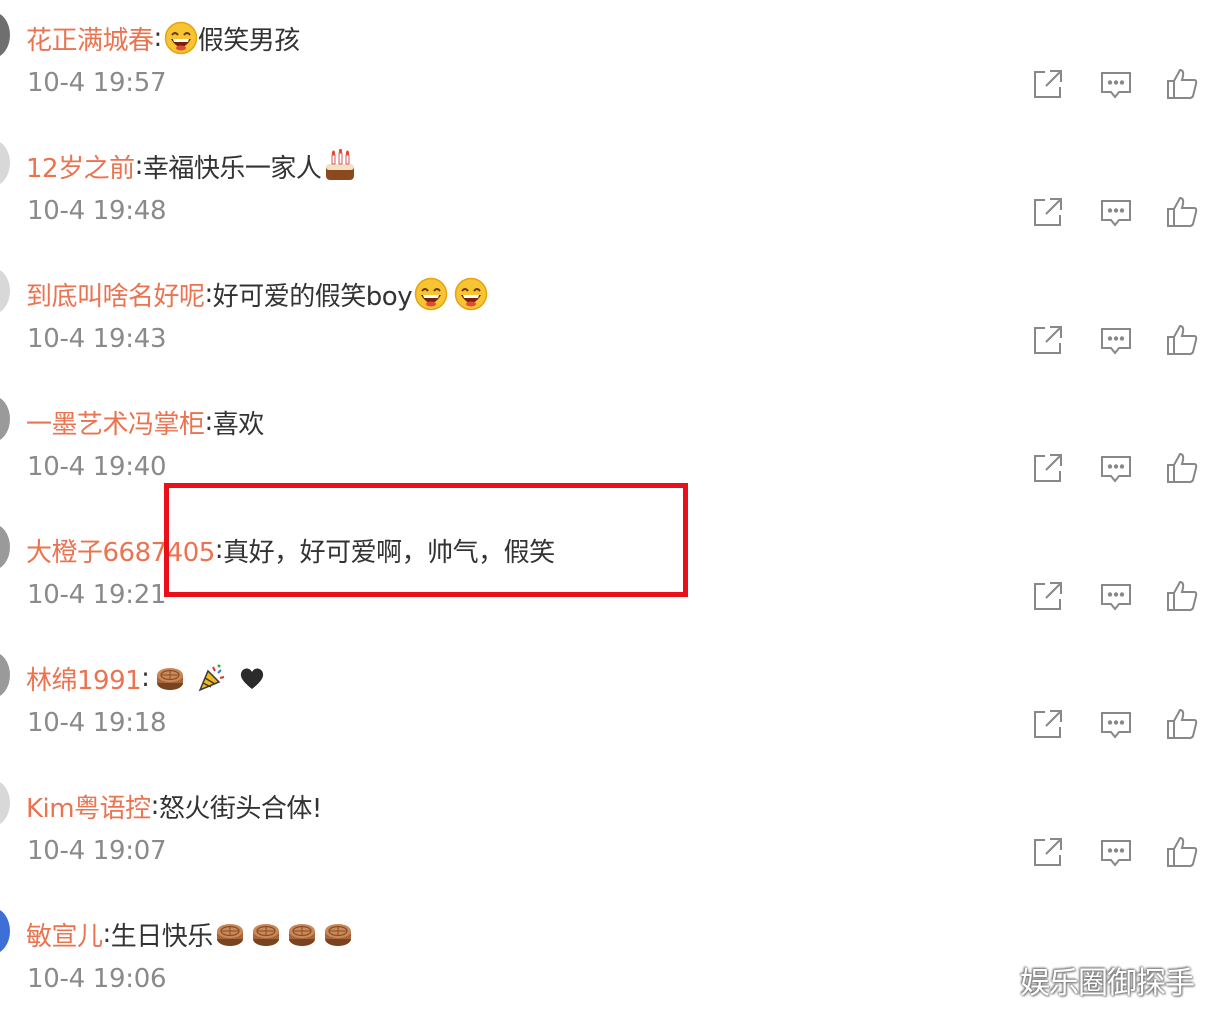 This screenshot has height=1024, width=1208. What do you see at coordinates (389, 552) in the screenshot?
I see `comment-text: 真好，好可爱啊，帅气，假笑` at bounding box center [389, 552].